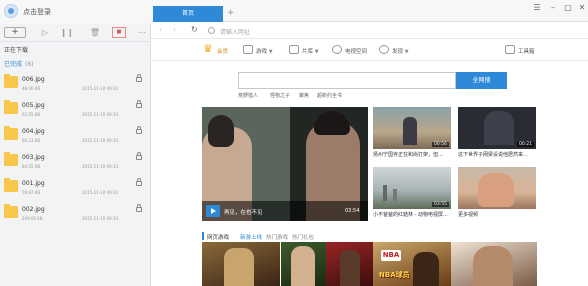  I want to click on actor-hair, so click(221, 131).